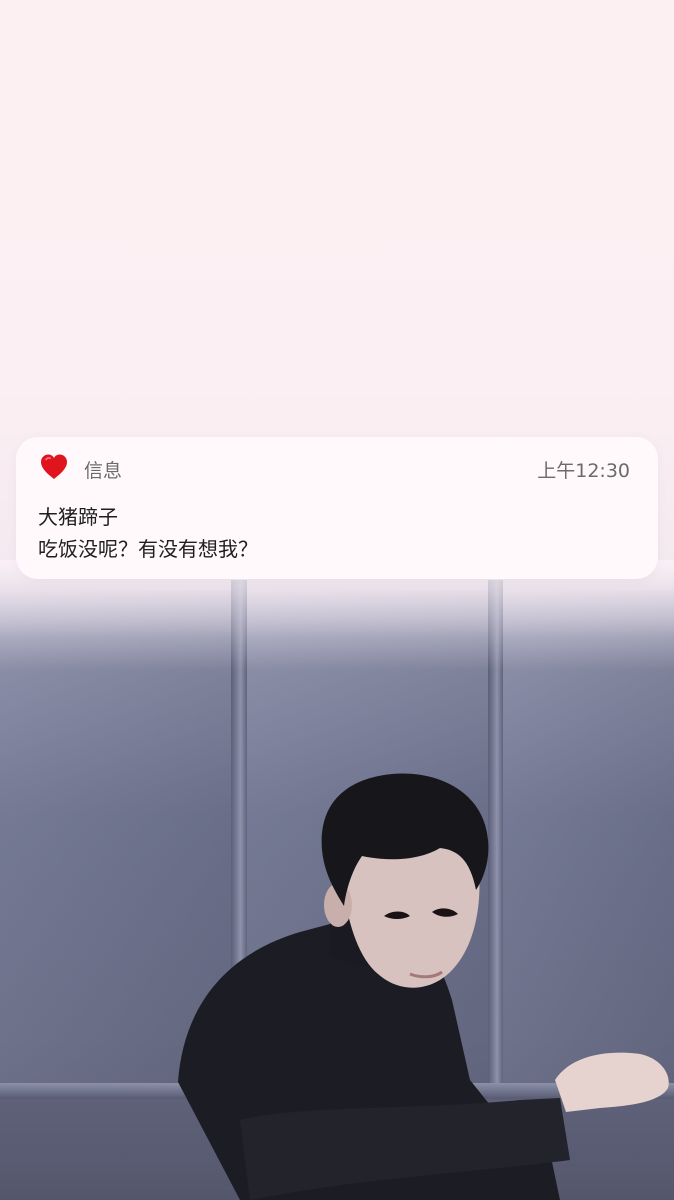 This screenshot has width=674, height=1200. Describe the element at coordinates (583, 471) in the screenshot. I see `notification-time: 上午12:30` at that location.